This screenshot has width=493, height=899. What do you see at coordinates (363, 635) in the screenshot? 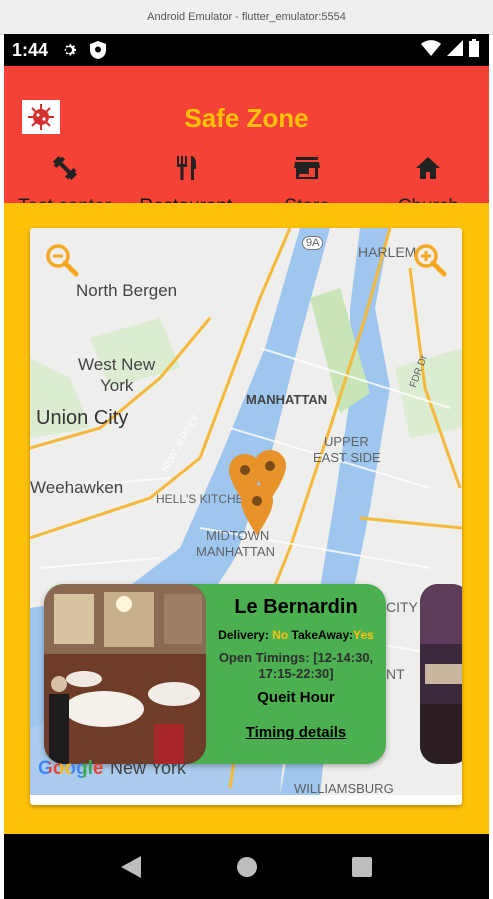
I see `takeaway-value: Yes` at bounding box center [363, 635].